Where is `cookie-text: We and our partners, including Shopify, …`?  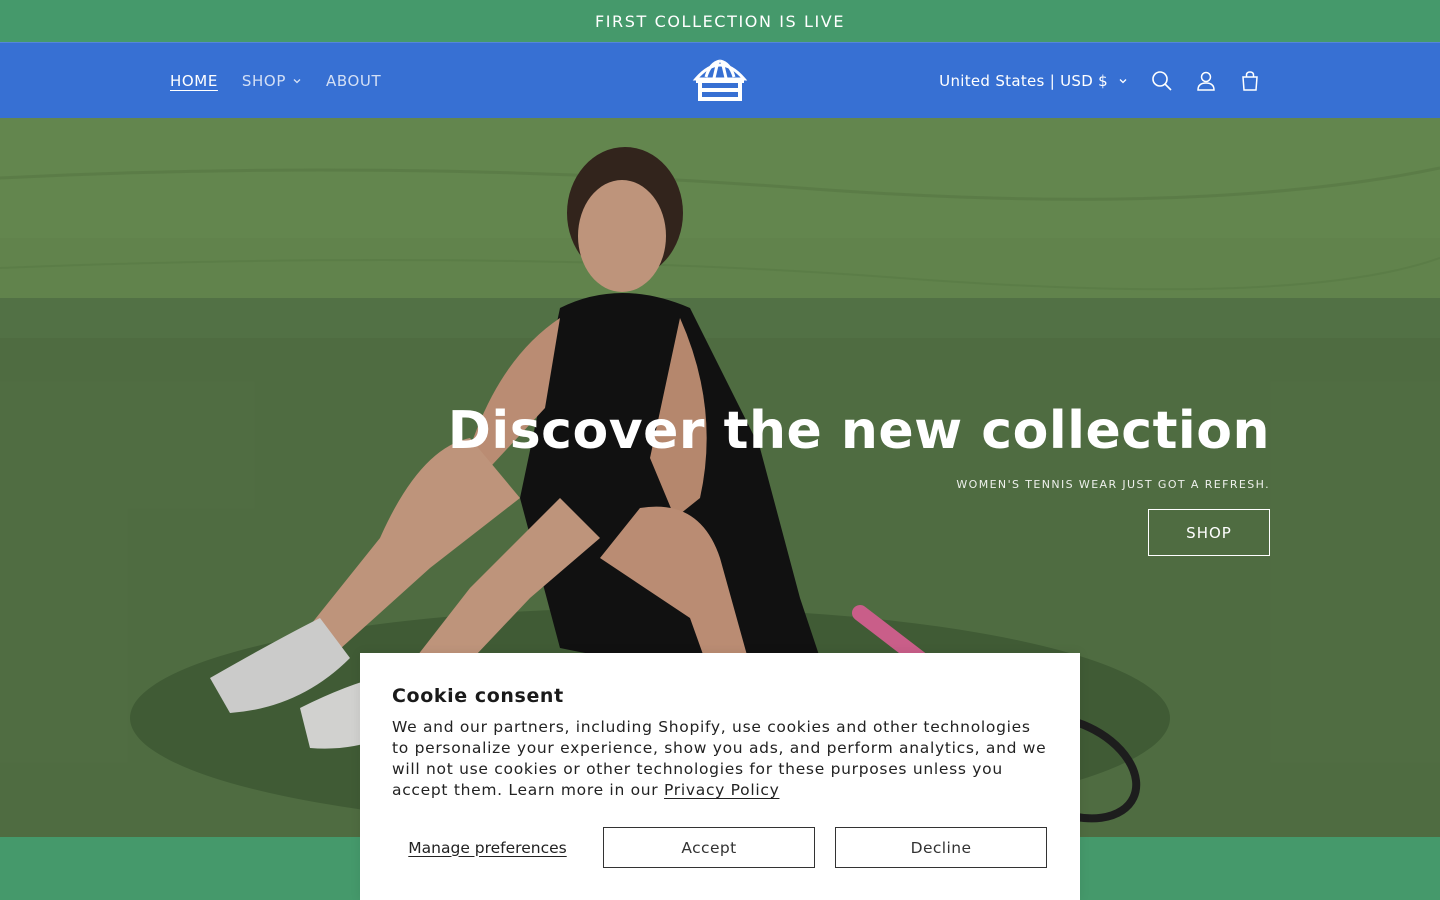 cookie-text: We and our partners, including Shopify, … is located at coordinates (720, 759).